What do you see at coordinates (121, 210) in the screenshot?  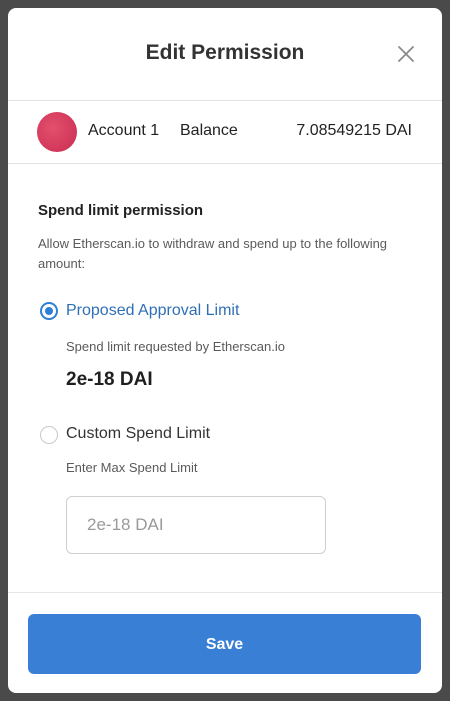 I see `spend-limit-title: Spend limit permission` at bounding box center [121, 210].